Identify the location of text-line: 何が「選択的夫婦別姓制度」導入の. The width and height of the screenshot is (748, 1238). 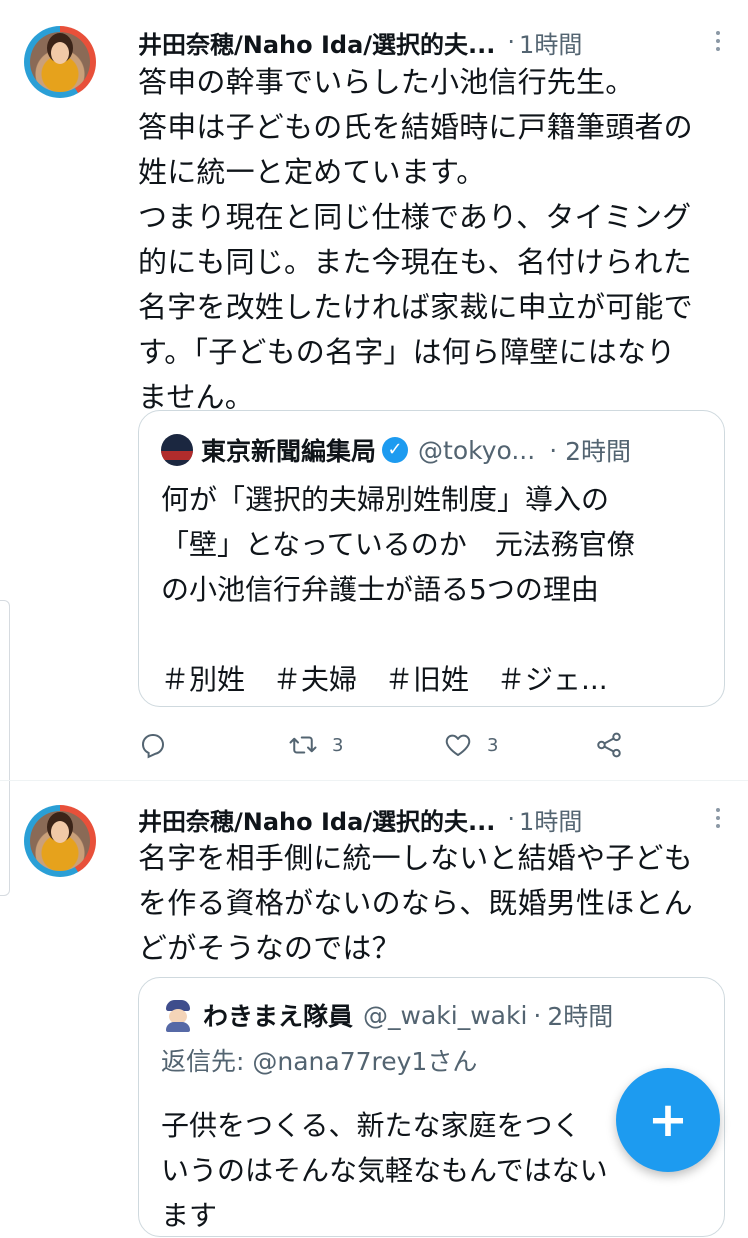
(385, 499).